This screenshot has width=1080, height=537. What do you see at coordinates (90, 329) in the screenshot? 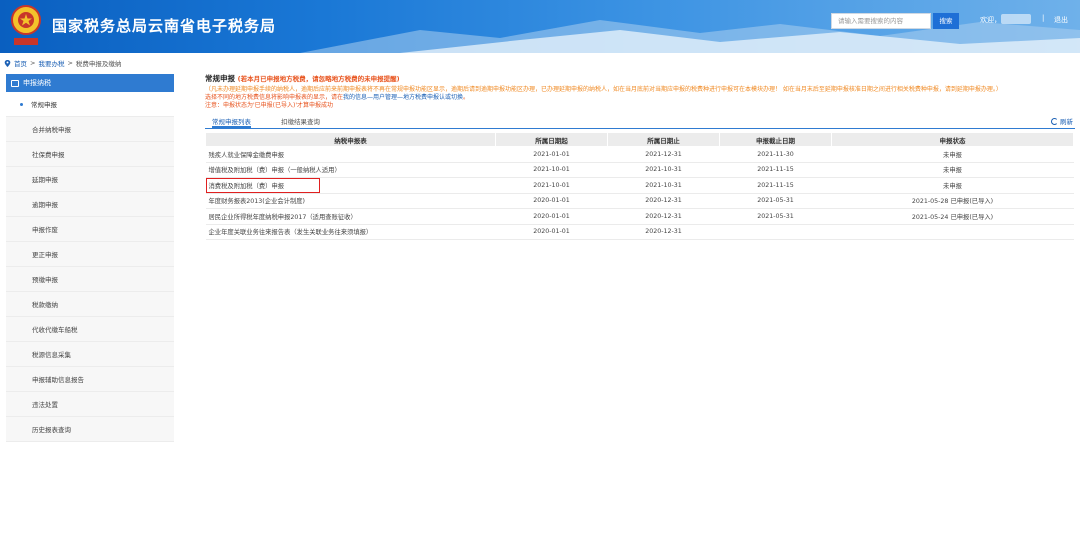
I see `sidebar-item-vehicle-tax: 代收代缴车船税` at bounding box center [90, 329].